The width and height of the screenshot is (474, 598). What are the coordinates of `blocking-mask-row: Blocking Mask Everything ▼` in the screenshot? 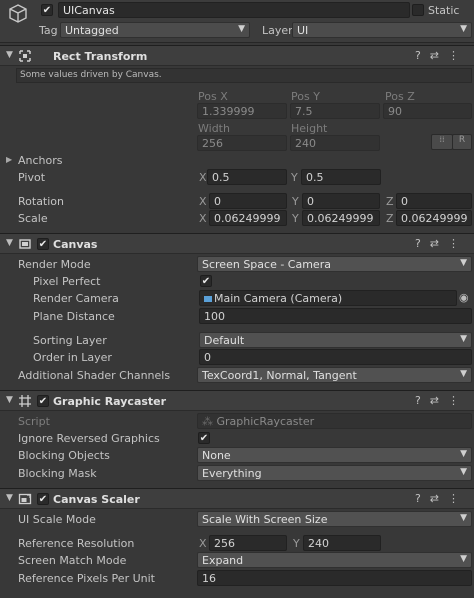 It's located at (237, 474).